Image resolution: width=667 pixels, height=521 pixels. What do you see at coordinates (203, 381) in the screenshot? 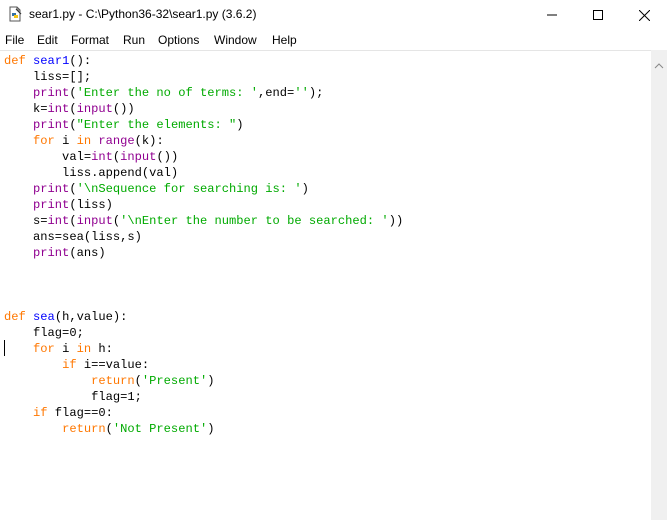
I see `code-line: return('Present')` at bounding box center [203, 381].